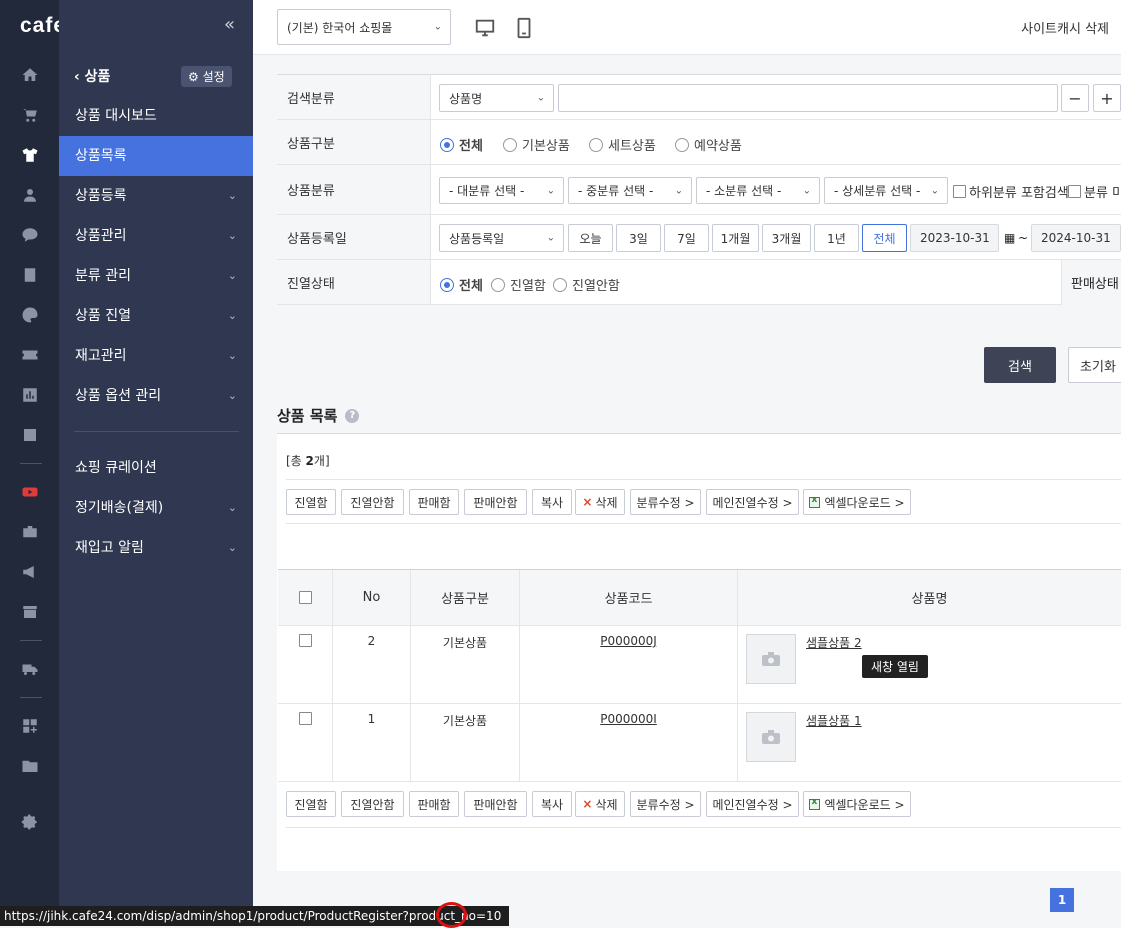  What do you see at coordinates (461, 144) in the screenshot?
I see `radio-type-all: 전체` at bounding box center [461, 144].